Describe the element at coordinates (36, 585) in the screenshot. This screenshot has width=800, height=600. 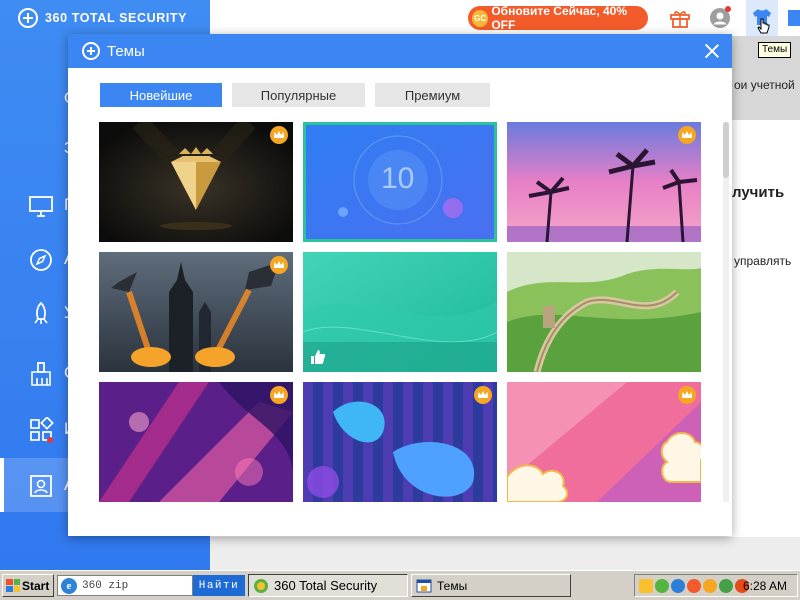
I see `start-label: Start` at that location.